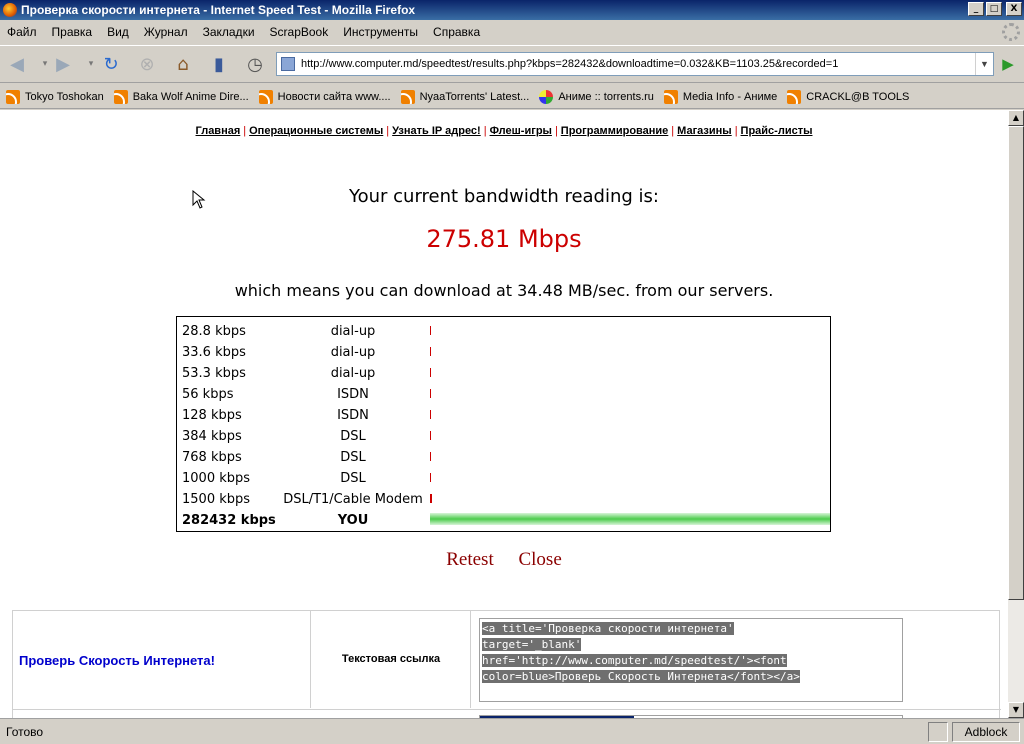  I want to click on mouse-cursor-icon, so click(199, 199).